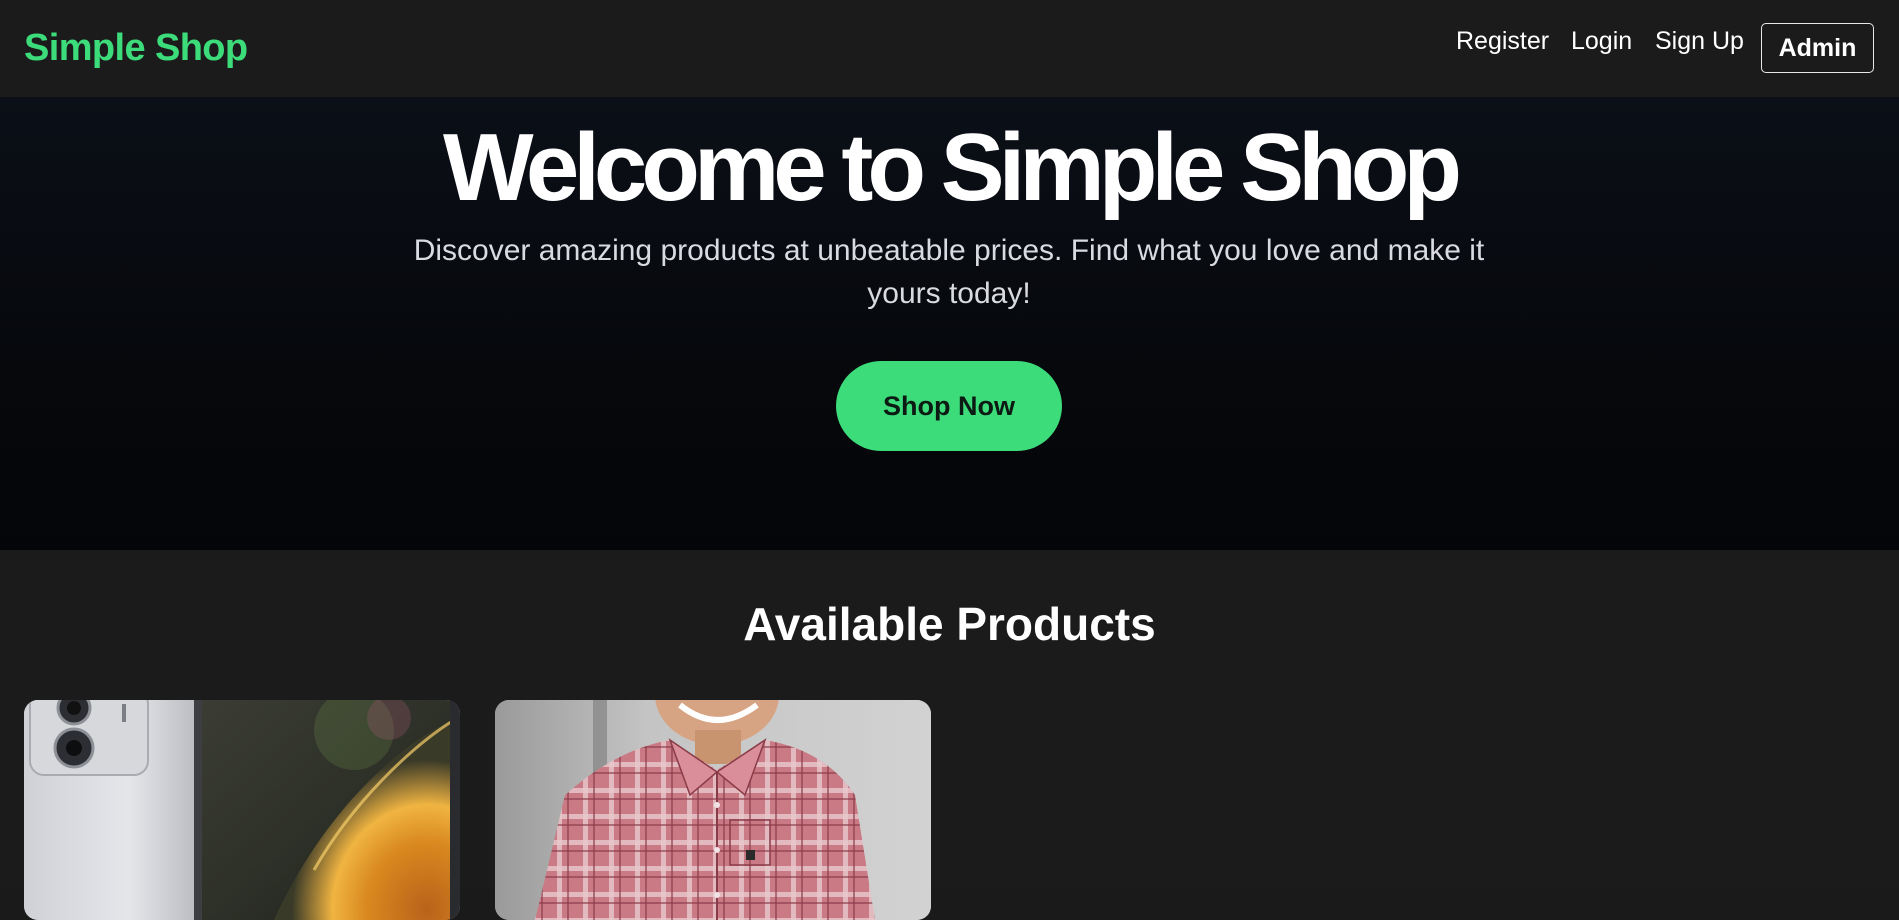  Describe the element at coordinates (949, 624) in the screenshot. I see `products-heading: Available Products` at that location.